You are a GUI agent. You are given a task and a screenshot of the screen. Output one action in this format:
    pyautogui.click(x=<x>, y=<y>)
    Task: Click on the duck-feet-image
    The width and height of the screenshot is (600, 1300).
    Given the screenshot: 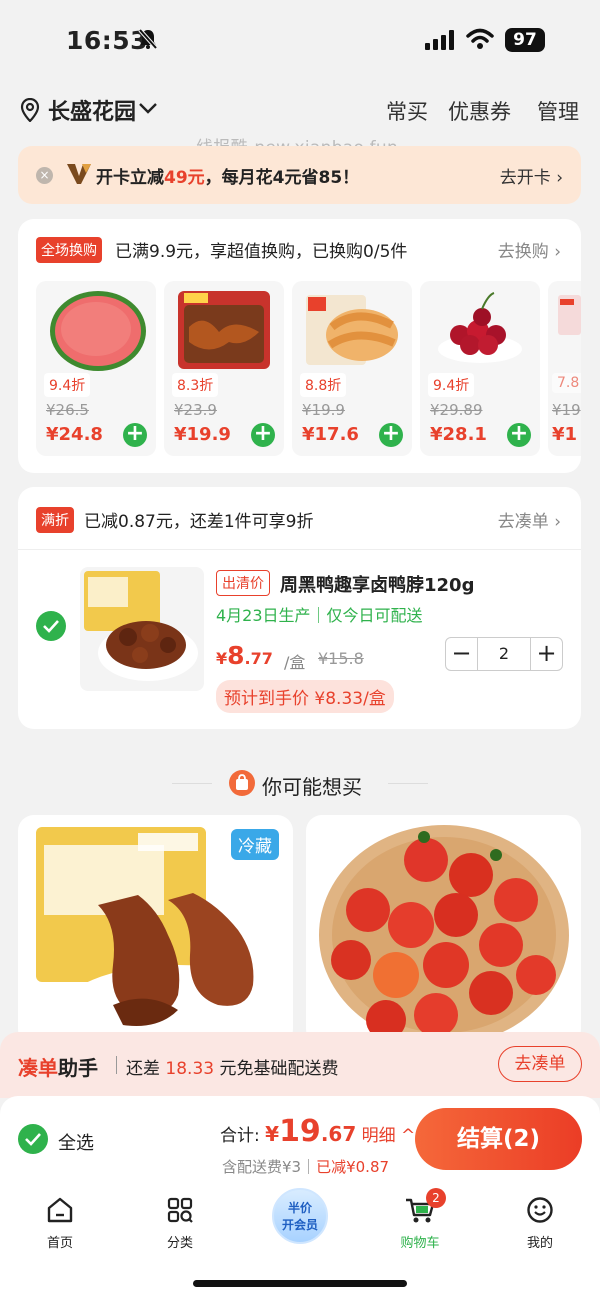 What is the action you would take?
    pyautogui.click(x=224, y=330)
    